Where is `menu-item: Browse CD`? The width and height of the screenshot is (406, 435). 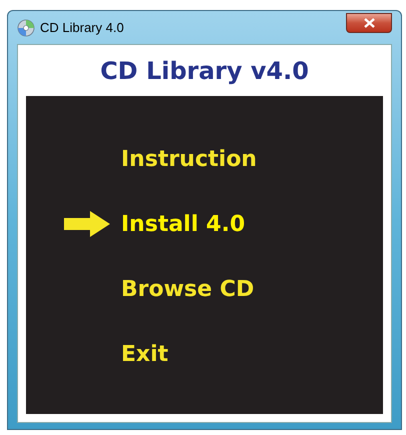
menu-item: Browse CD is located at coordinates (187, 289).